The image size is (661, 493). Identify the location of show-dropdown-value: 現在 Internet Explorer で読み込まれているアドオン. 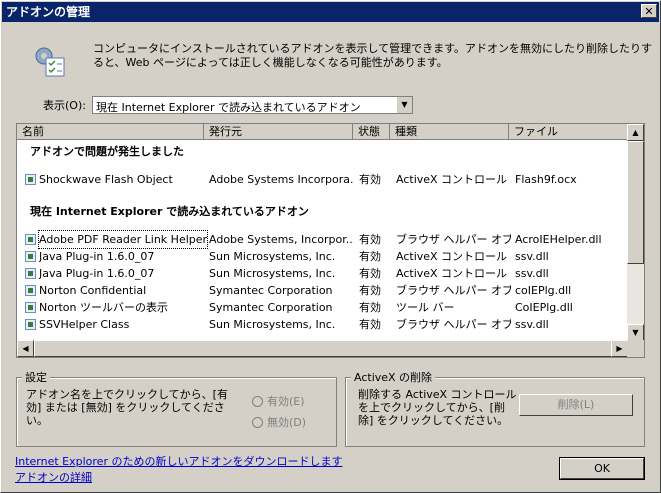
(228, 107).